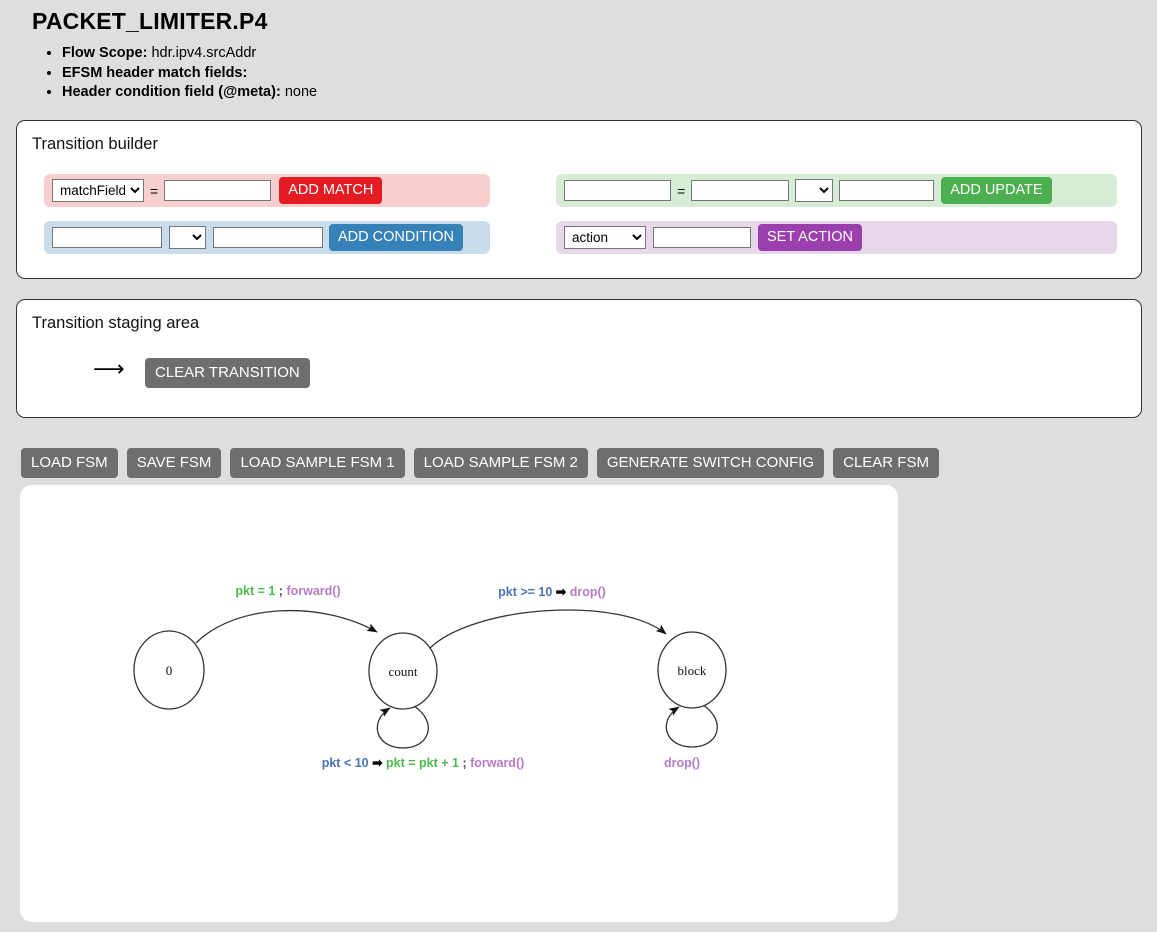 The image size is (1157, 932). Describe the element at coordinates (204, 53) in the screenshot. I see `meta-value-flow-scope: hdr.ipv4.srcAddr` at that location.